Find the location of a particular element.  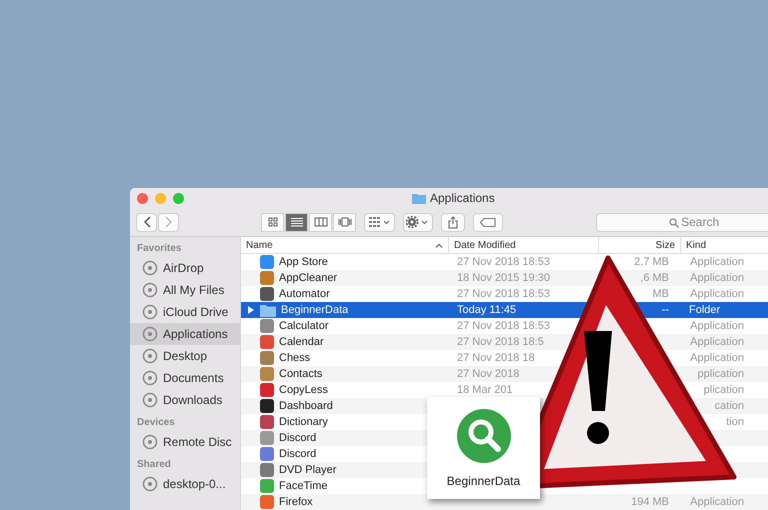

file-name: Chess is located at coordinates (294, 358).